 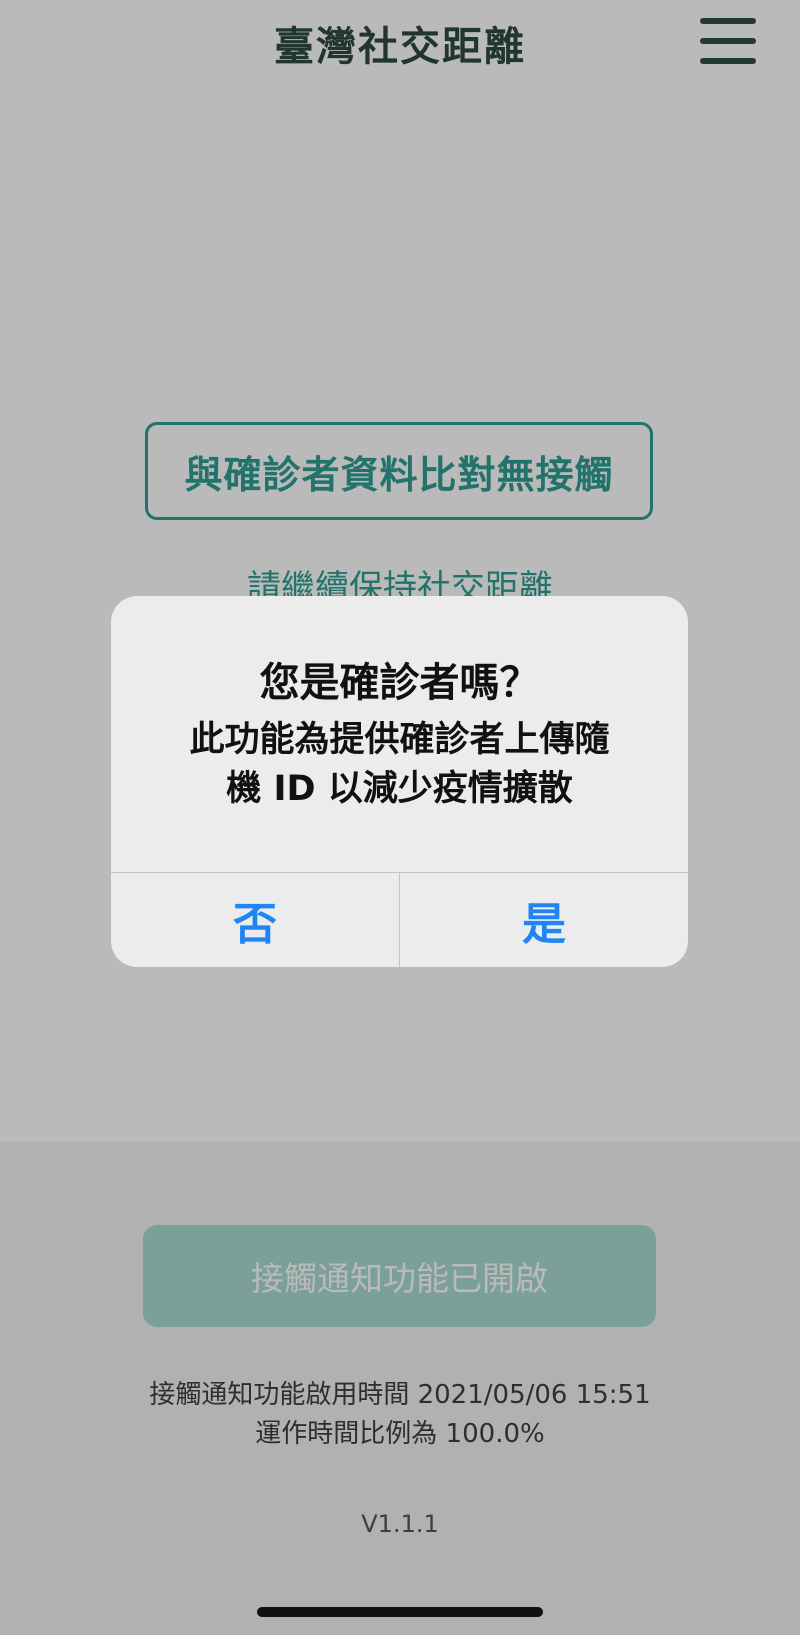 I want to click on dialog-message: 此功能為提供確診者上傳隨 機 ID 以減少疫情擴散, so click(x=399, y=764).